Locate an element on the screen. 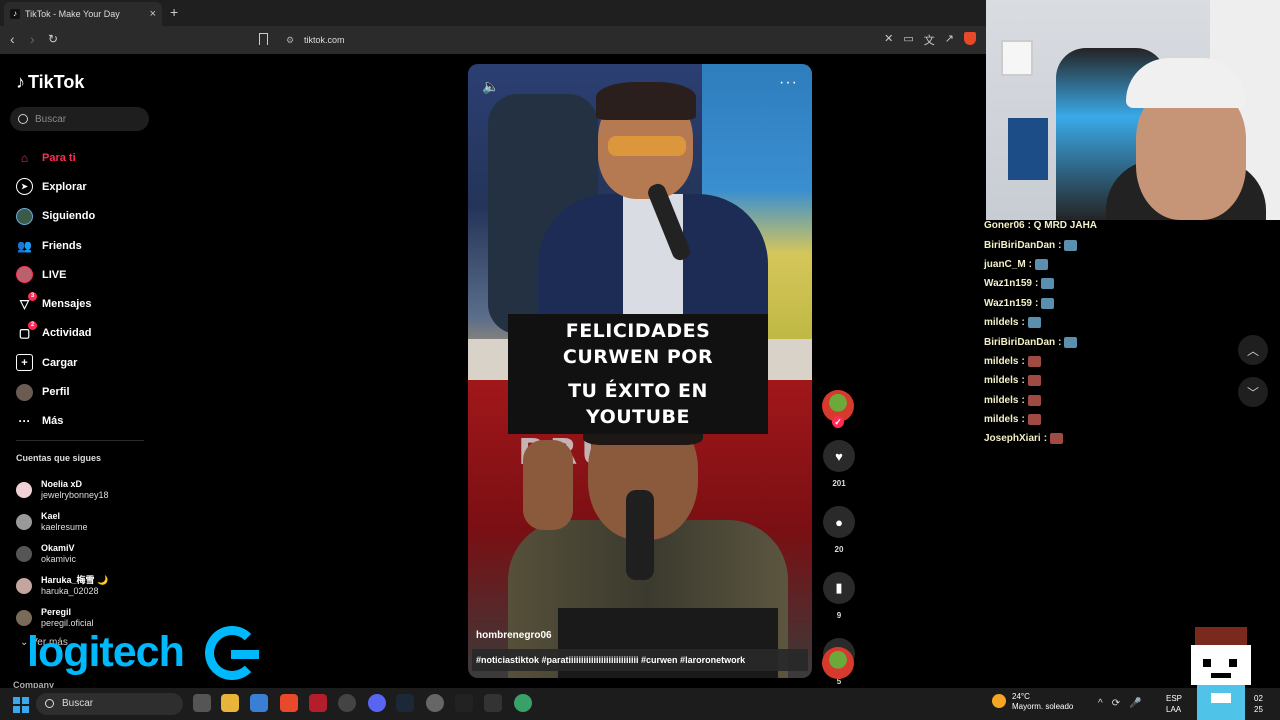 This screenshot has height=720, width=1280. chat-user: juanC_M is located at coordinates (1005, 264).